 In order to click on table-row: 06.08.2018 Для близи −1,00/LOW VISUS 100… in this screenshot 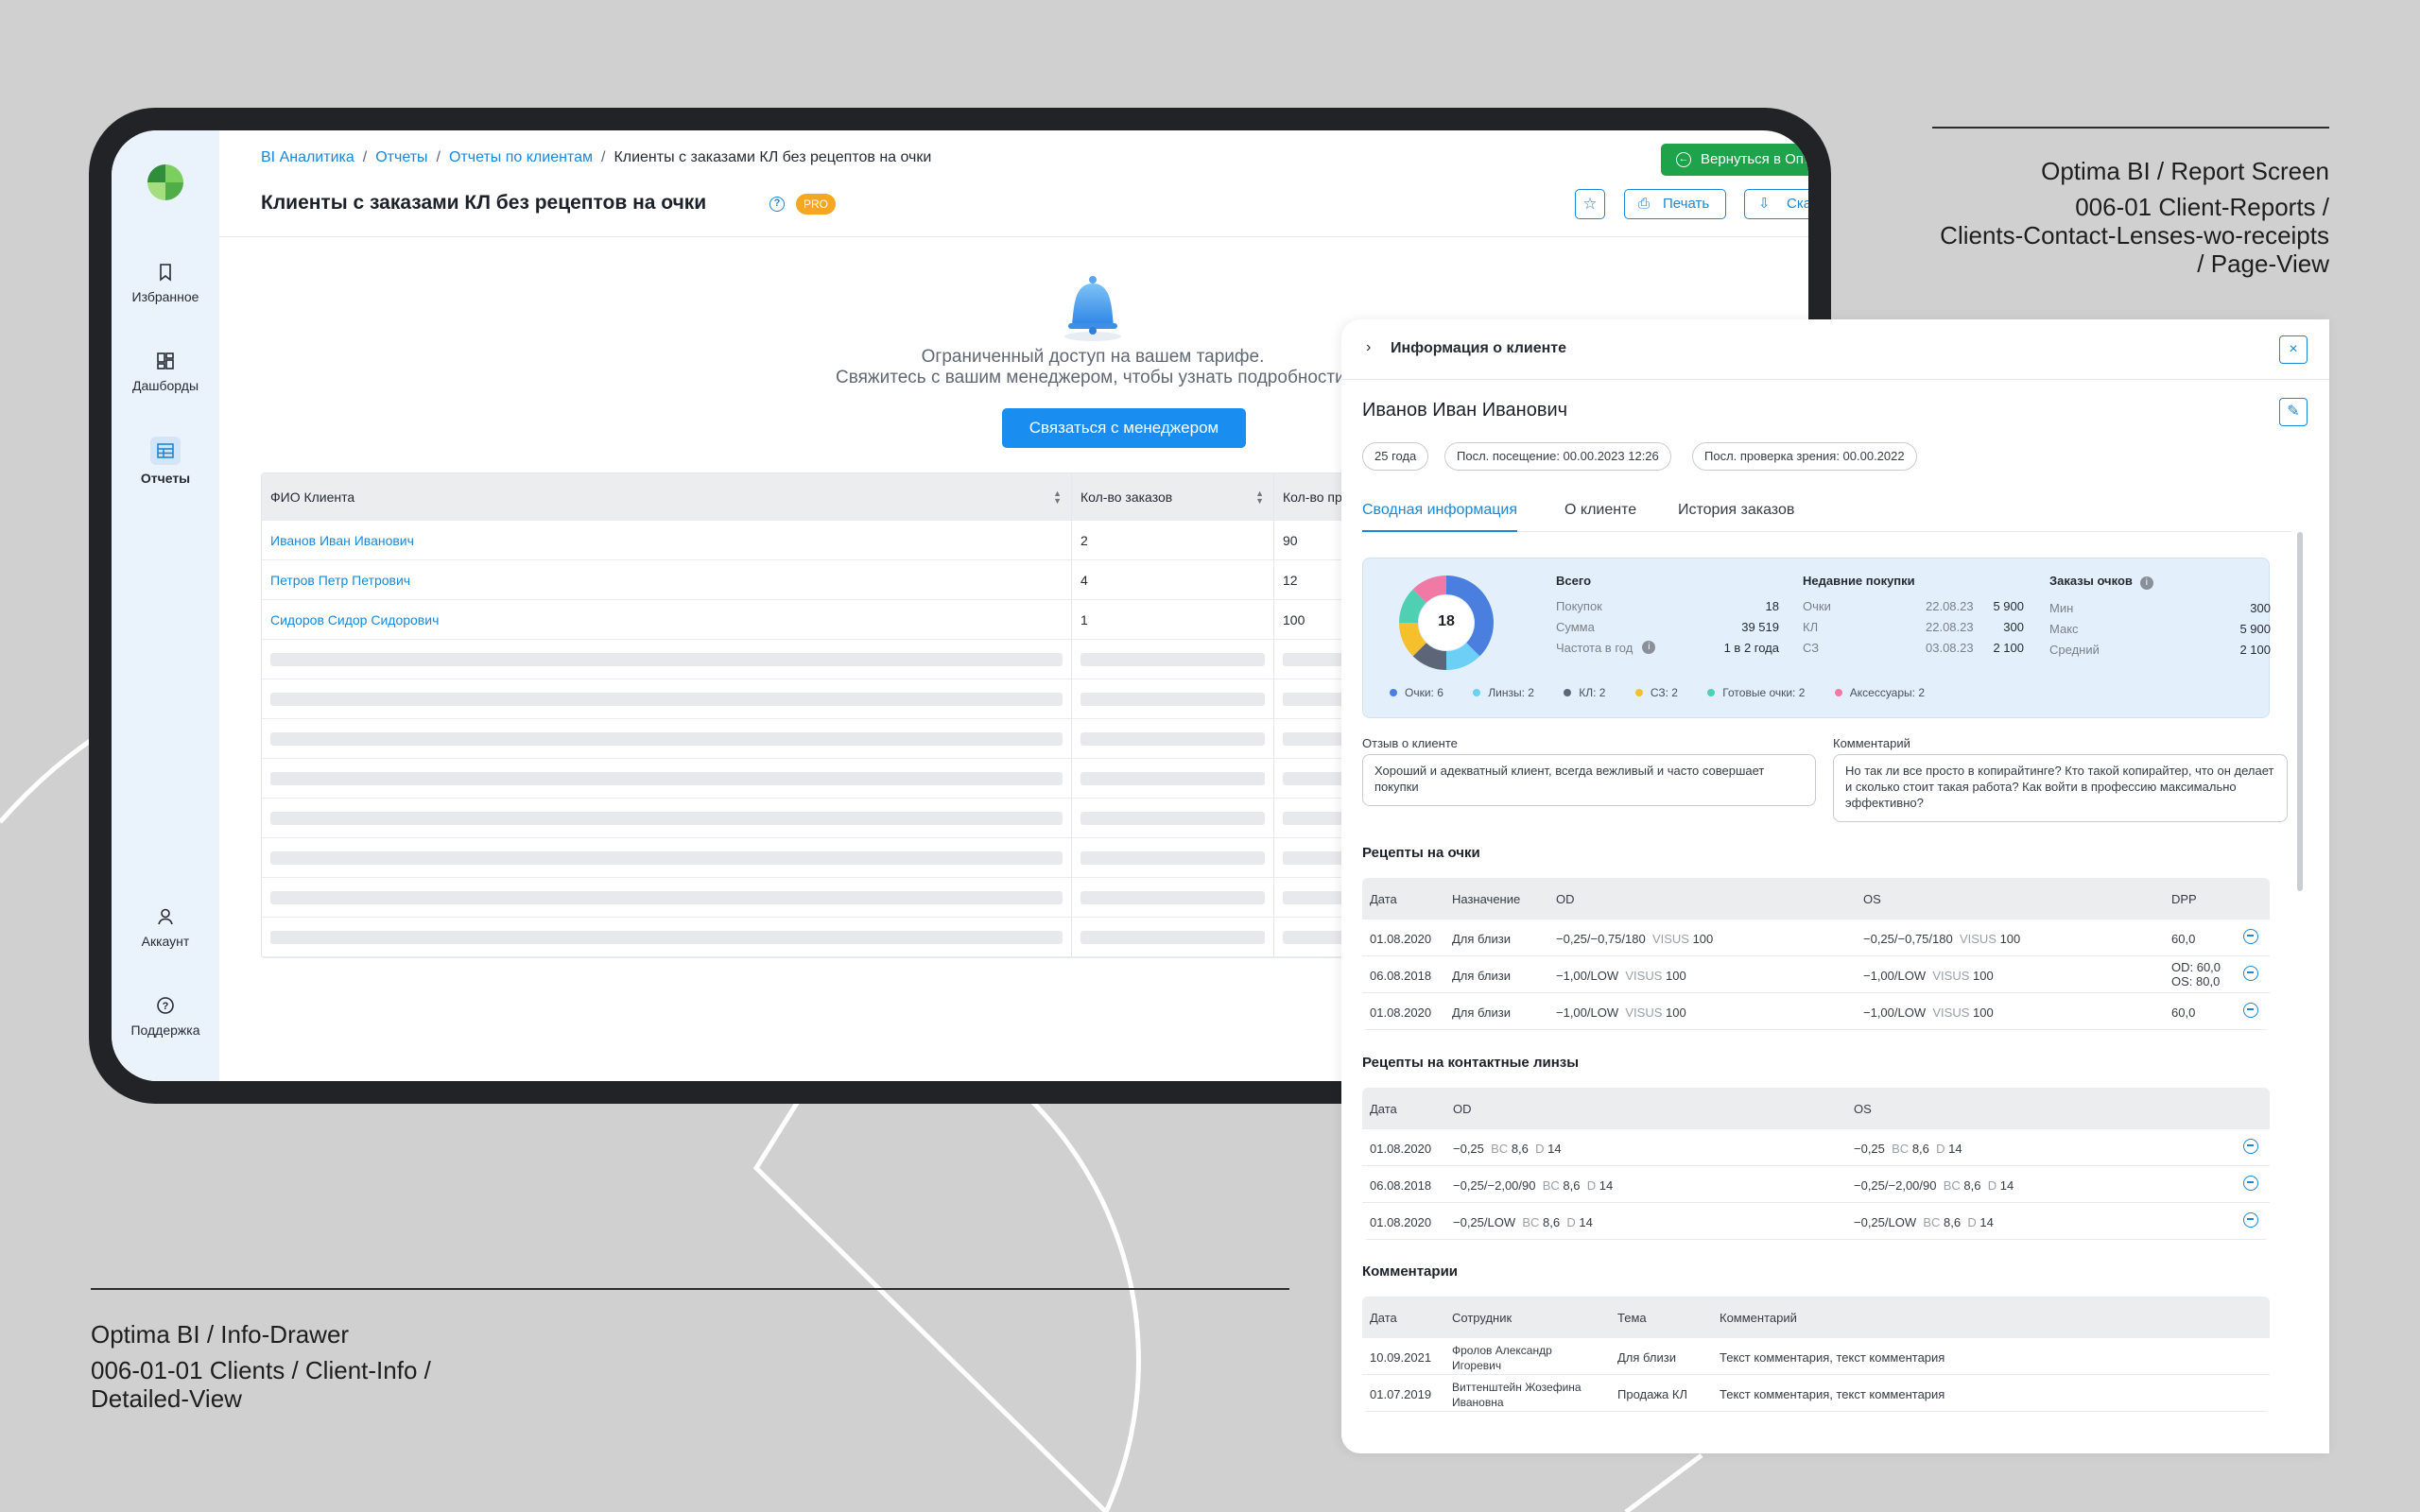, I will do `click(1816, 974)`.